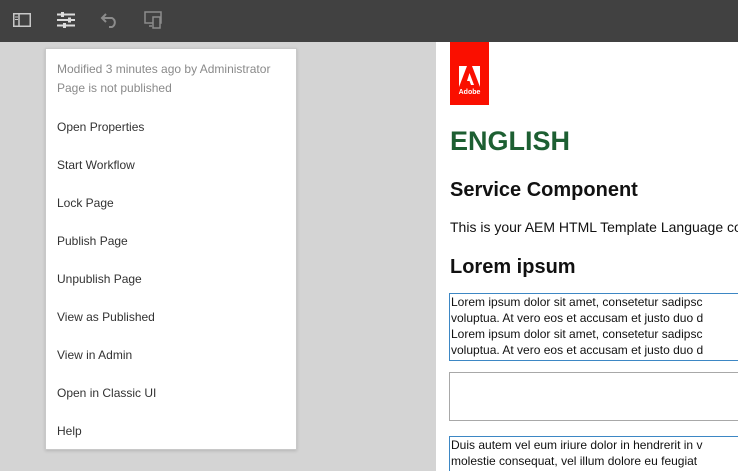 The image size is (738, 471). I want to click on logo-text: Adobe, so click(469, 92).